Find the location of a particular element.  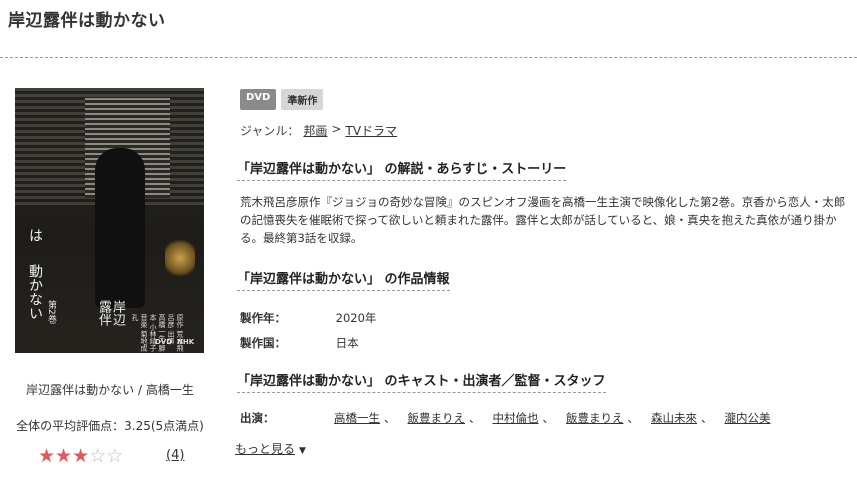

new-release-badge: 準新作 is located at coordinates (302, 99).